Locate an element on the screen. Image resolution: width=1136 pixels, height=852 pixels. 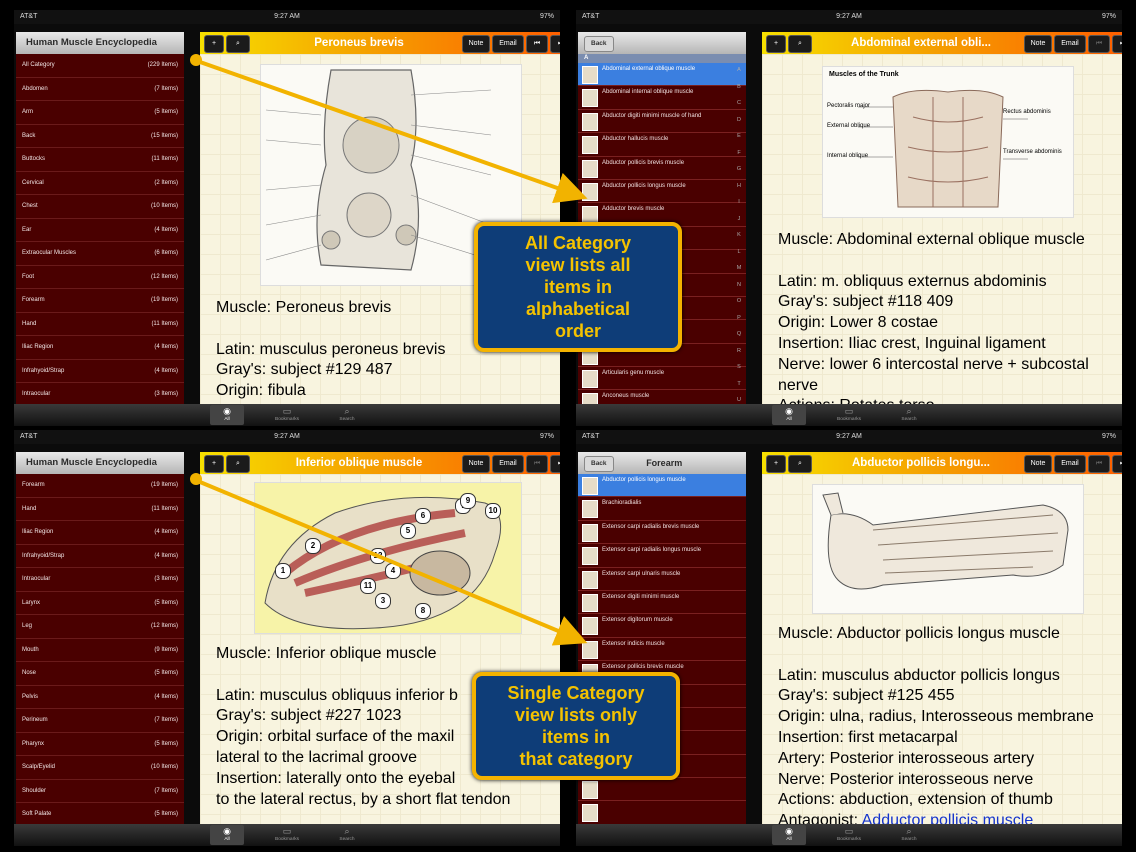
index-letter: S is located at coordinates (739, 367).